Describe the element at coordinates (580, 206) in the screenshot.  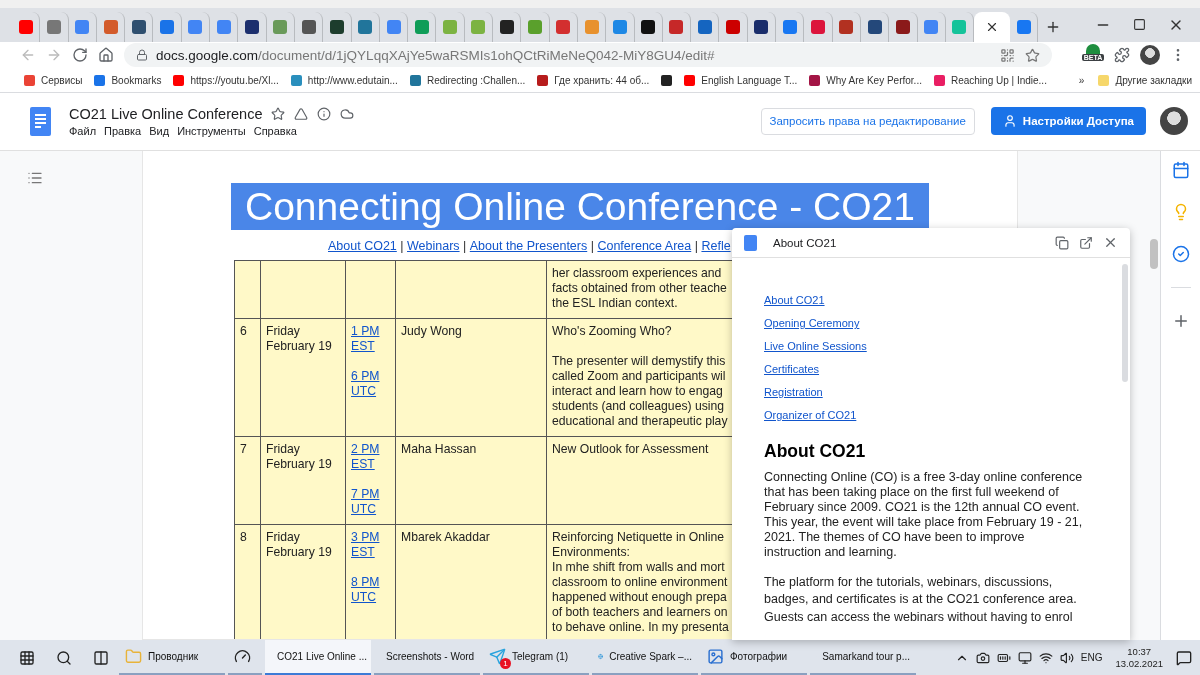
I see `banner-title: Connecting Online Conference - CO21` at that location.